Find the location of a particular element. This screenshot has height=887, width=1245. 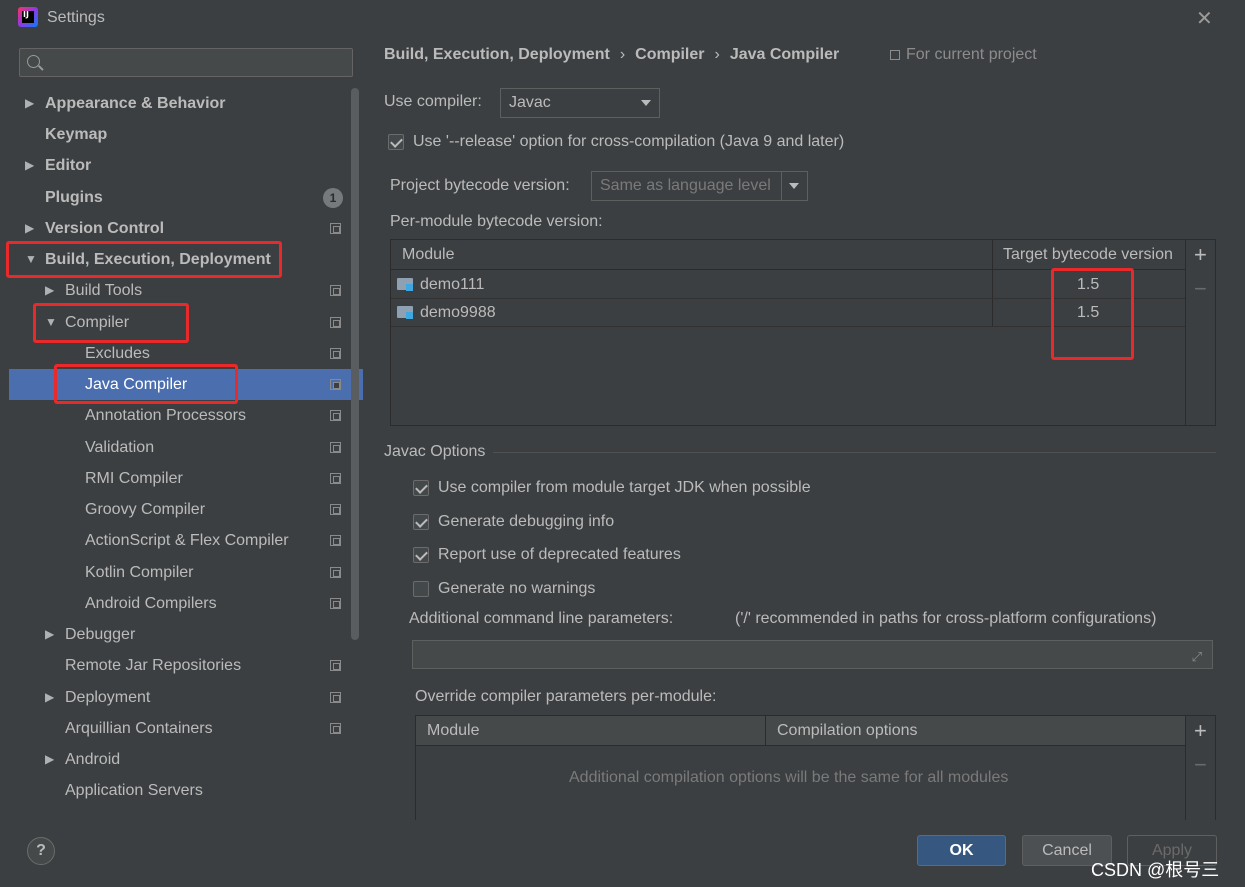

tree-item-application-servers: Application Servers is located at coordinates (186, 790).